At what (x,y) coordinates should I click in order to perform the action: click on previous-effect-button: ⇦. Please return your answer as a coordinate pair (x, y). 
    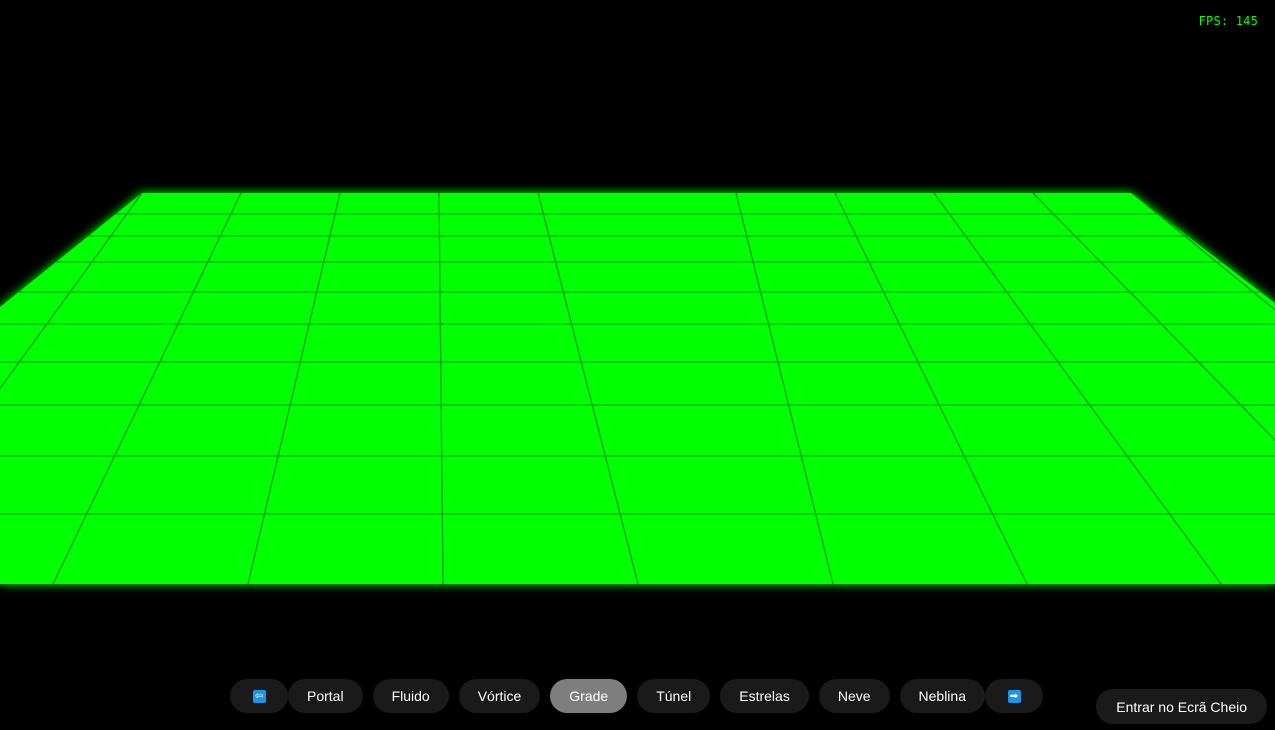
    Looking at the image, I should click on (259, 696).